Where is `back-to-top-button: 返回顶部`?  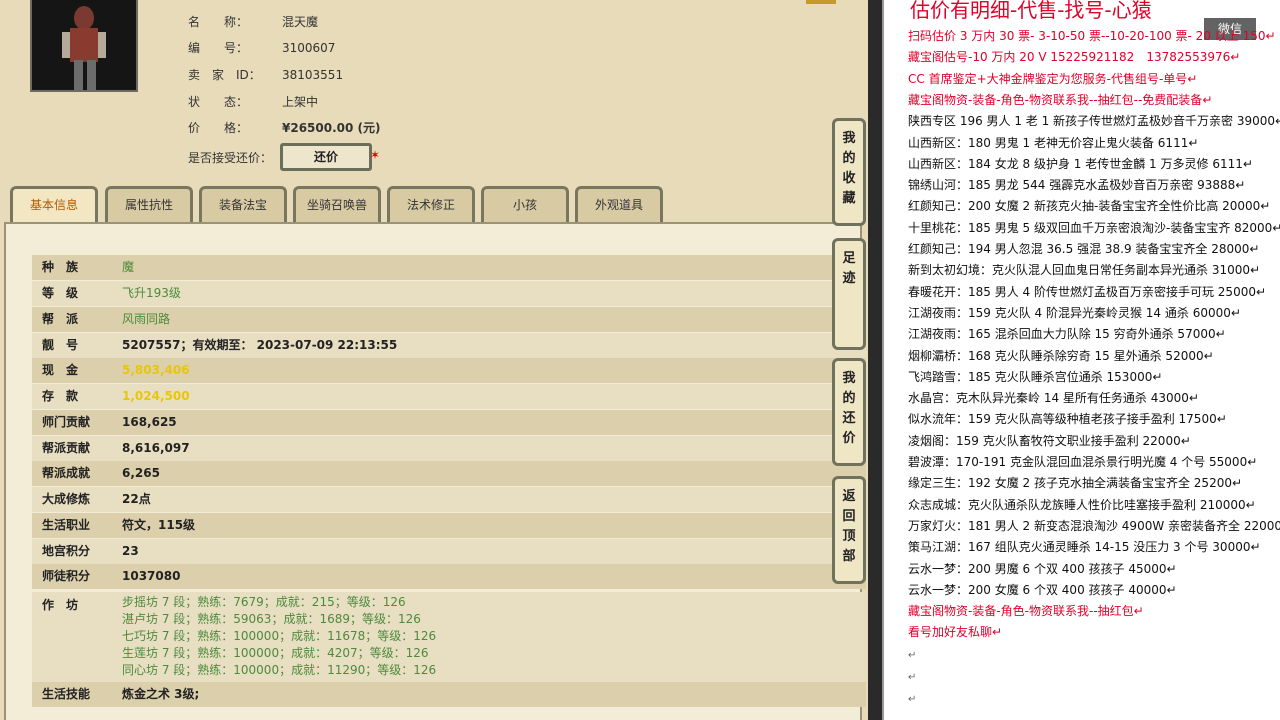 back-to-top-button: 返回顶部 is located at coordinates (849, 530).